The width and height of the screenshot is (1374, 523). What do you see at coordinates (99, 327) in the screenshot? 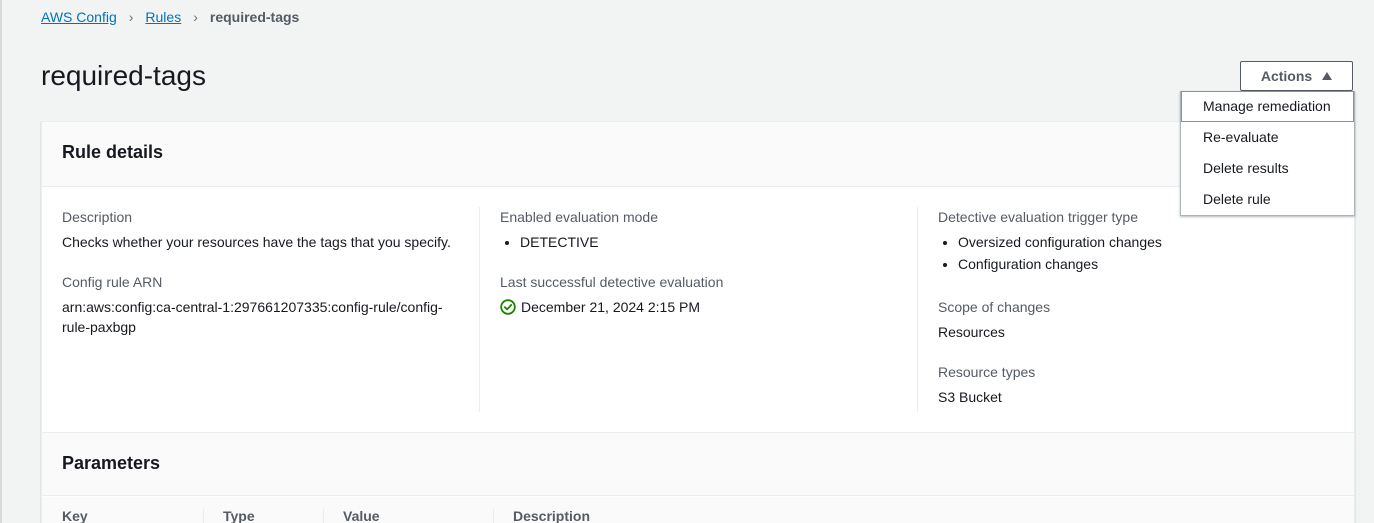
I see `arn-value-line2: rule-paxbgp` at bounding box center [99, 327].